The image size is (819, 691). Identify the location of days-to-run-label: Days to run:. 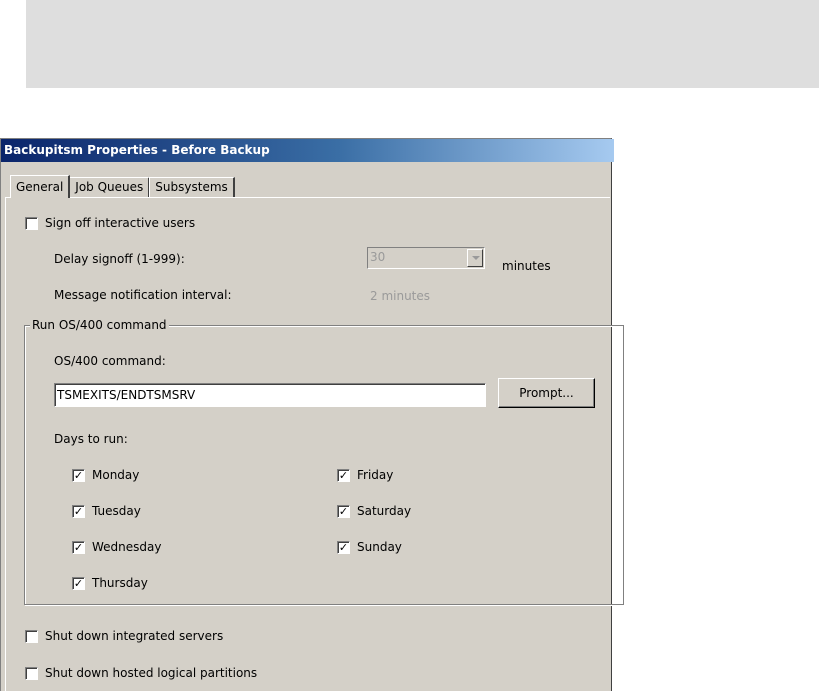
(91, 439).